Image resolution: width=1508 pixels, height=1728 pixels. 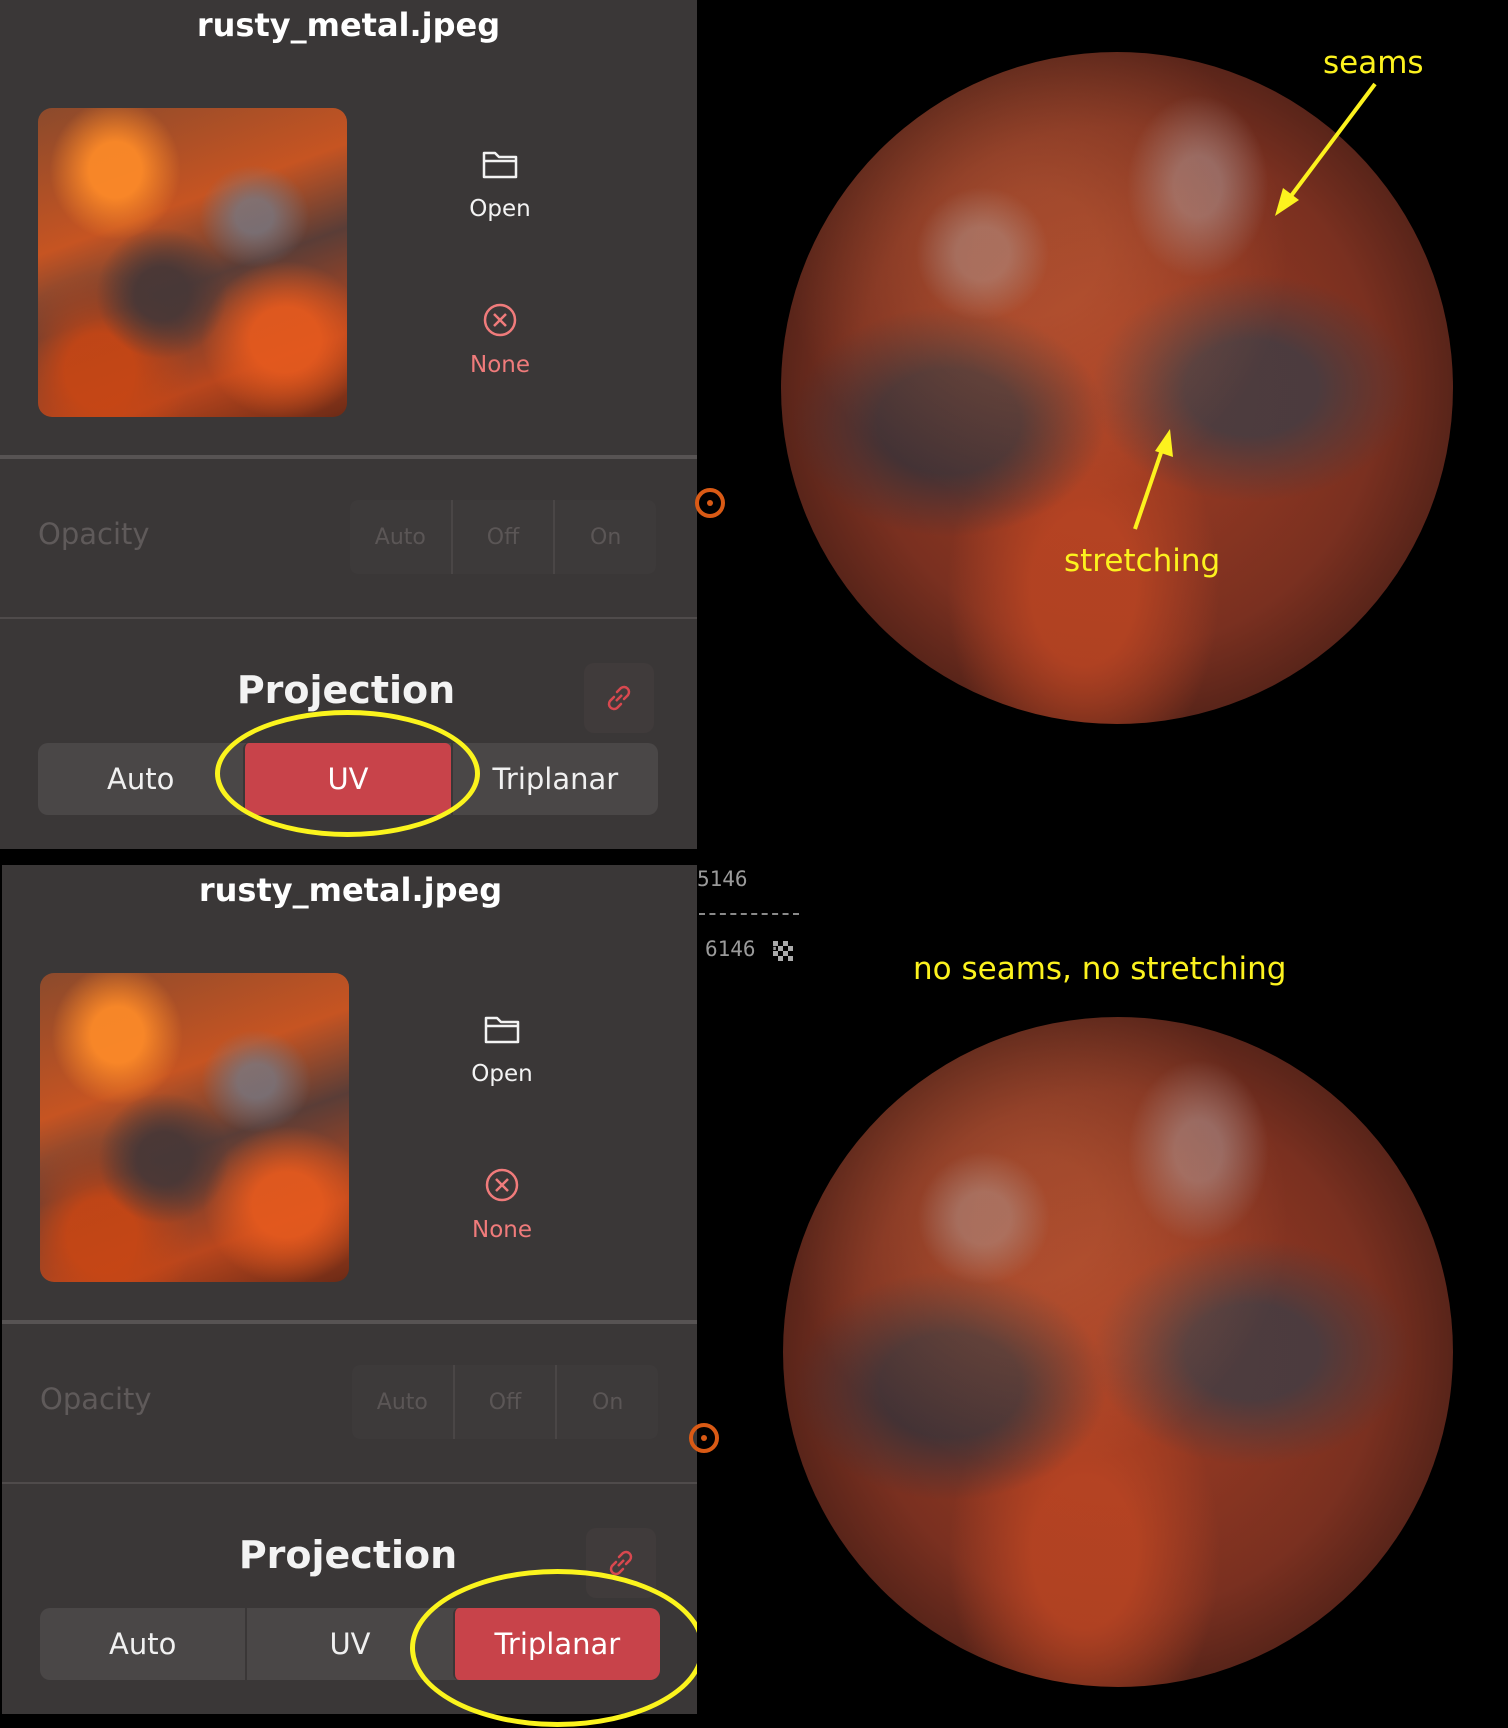 What do you see at coordinates (749, 914) in the screenshot?
I see `hud-dashed-line` at bounding box center [749, 914].